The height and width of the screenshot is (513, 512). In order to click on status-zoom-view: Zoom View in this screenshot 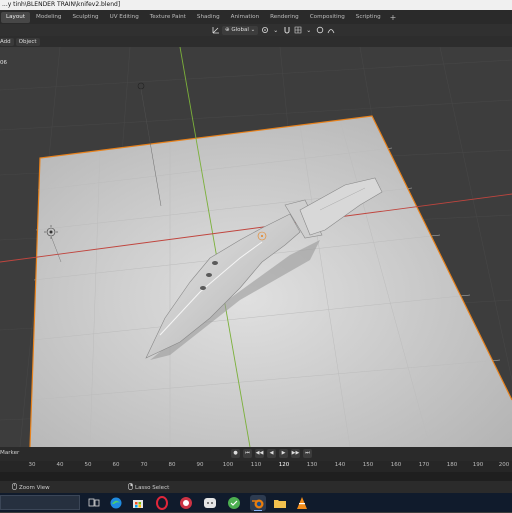, I will do `click(31, 487)`.